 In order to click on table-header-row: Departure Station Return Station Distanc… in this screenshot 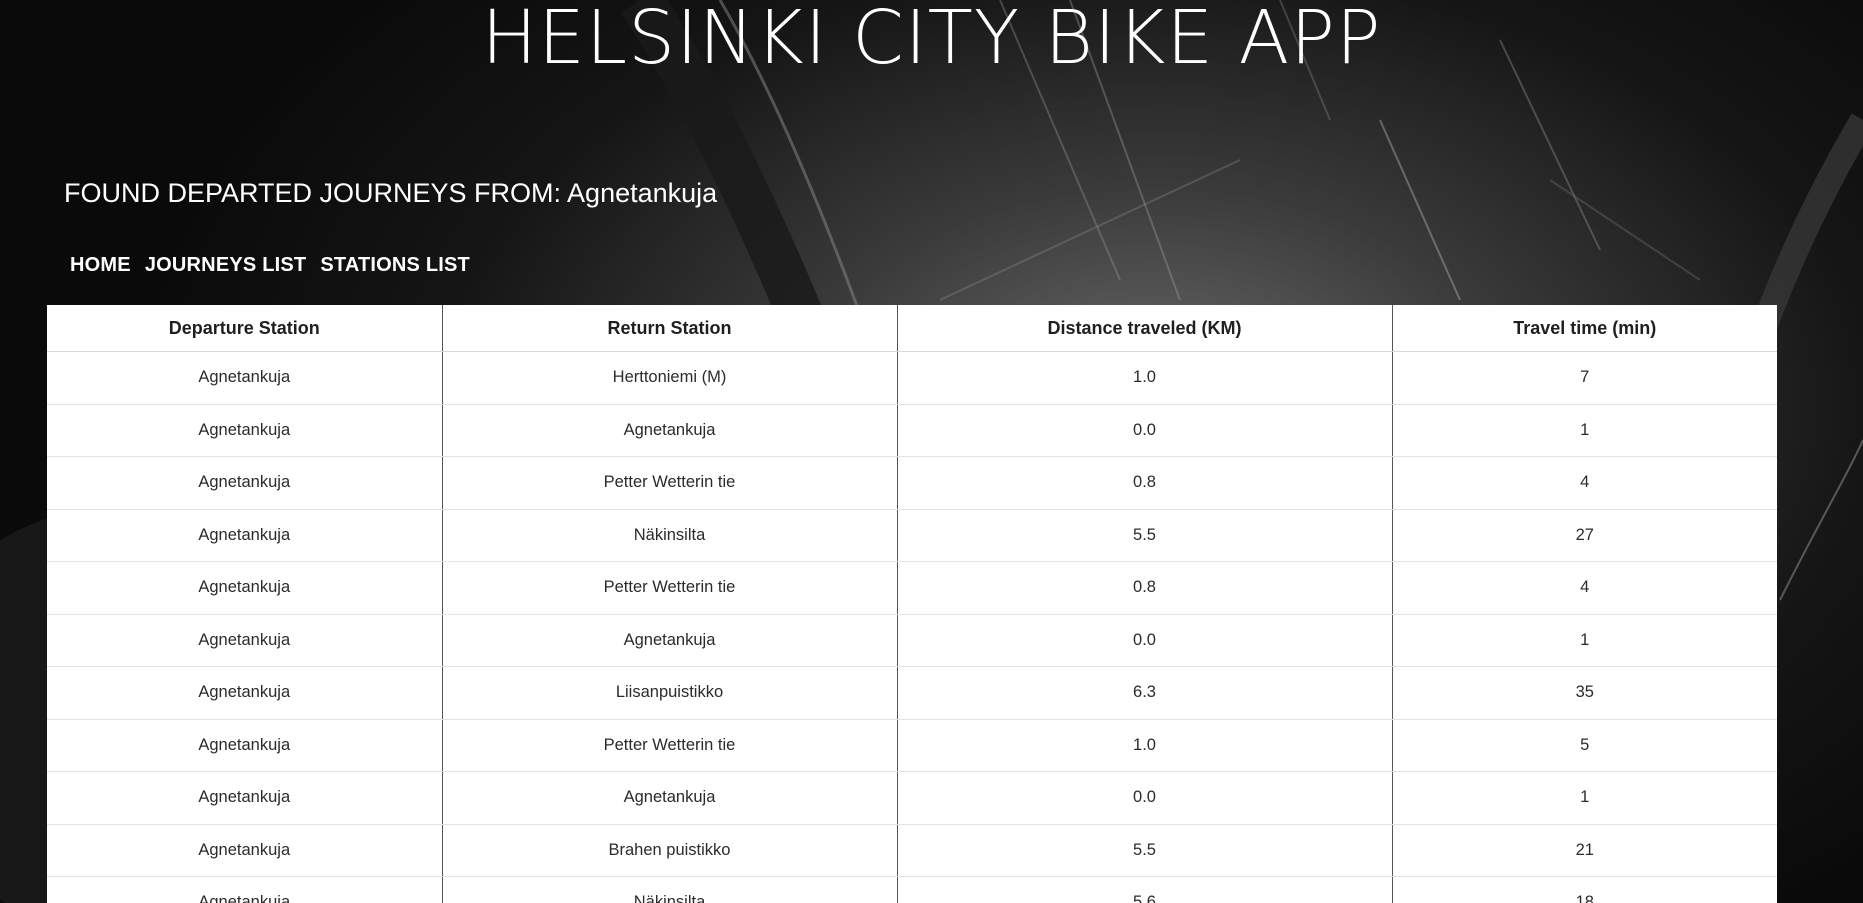, I will do `click(912, 328)`.